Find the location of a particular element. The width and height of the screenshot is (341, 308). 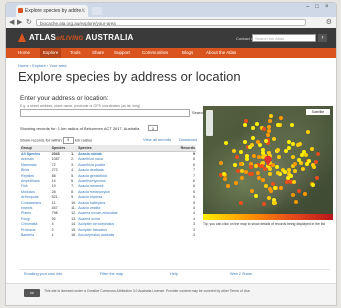

table-row: Bacteria 1 16. Acrocephalus australis 3 is located at coordinates (108, 235).